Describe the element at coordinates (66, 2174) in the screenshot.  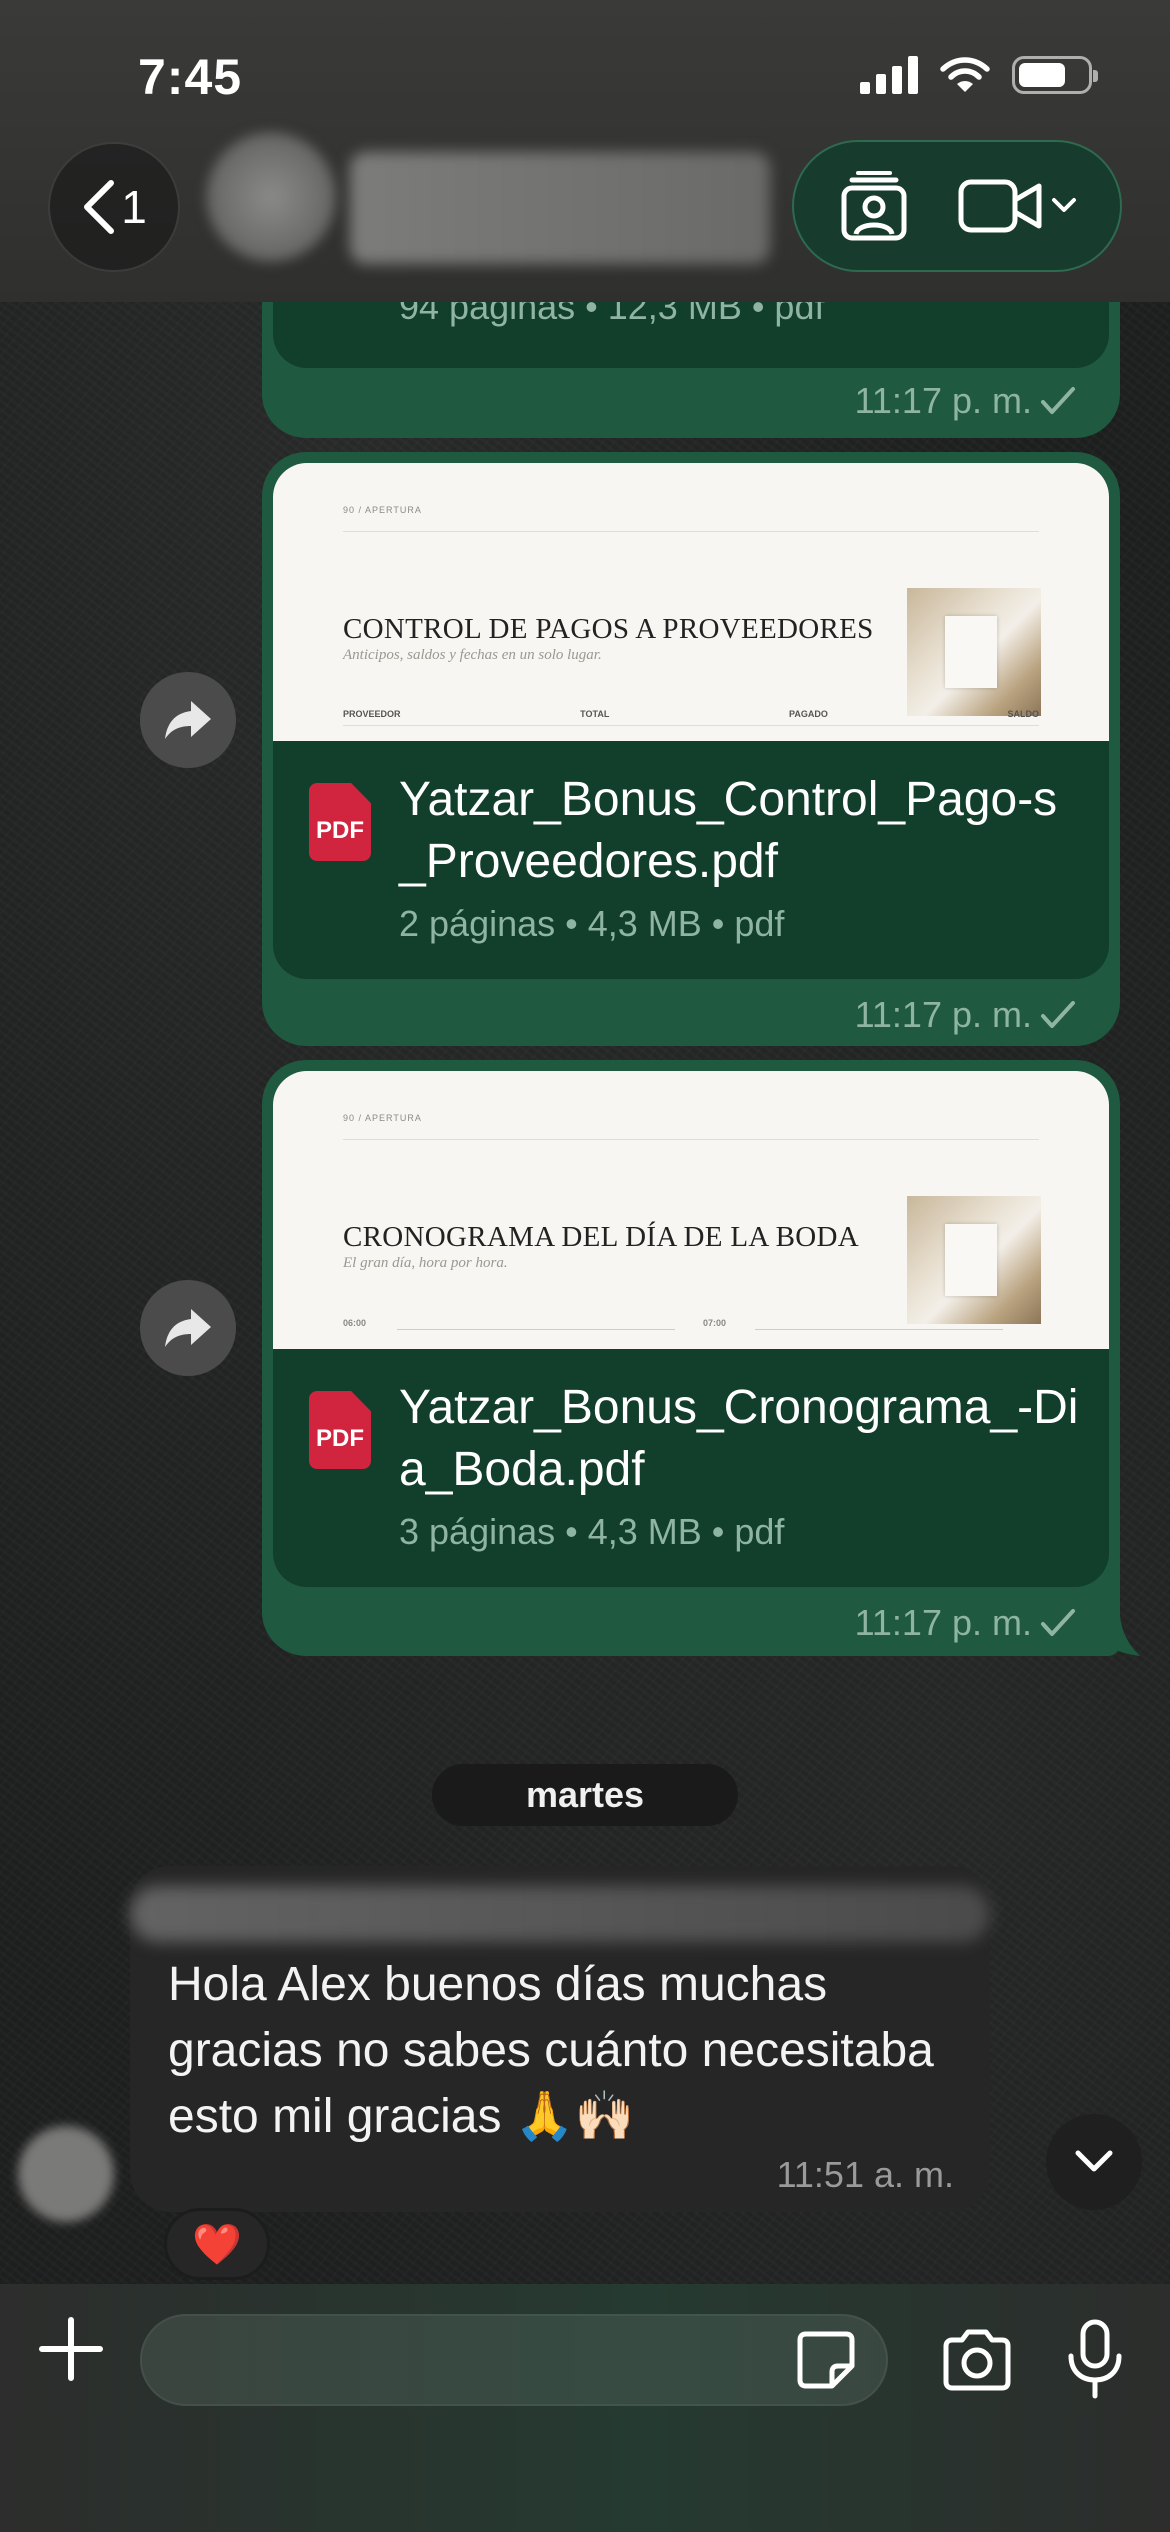
I see `sender-avatar` at that location.